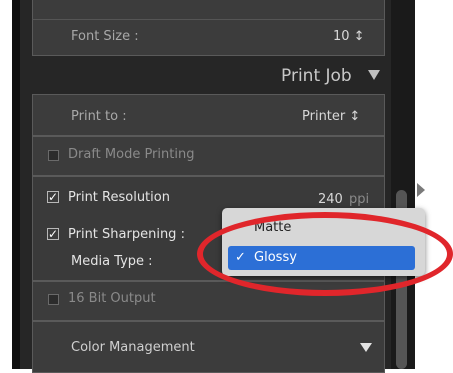 The height and width of the screenshot is (373, 453). What do you see at coordinates (316, 76) in the screenshot?
I see `print-job-title: Print Job` at bounding box center [316, 76].